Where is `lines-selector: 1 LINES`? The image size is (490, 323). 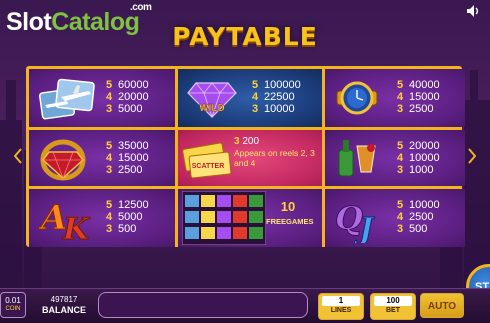
lines-selector: 1 LINES is located at coordinates (341, 306).